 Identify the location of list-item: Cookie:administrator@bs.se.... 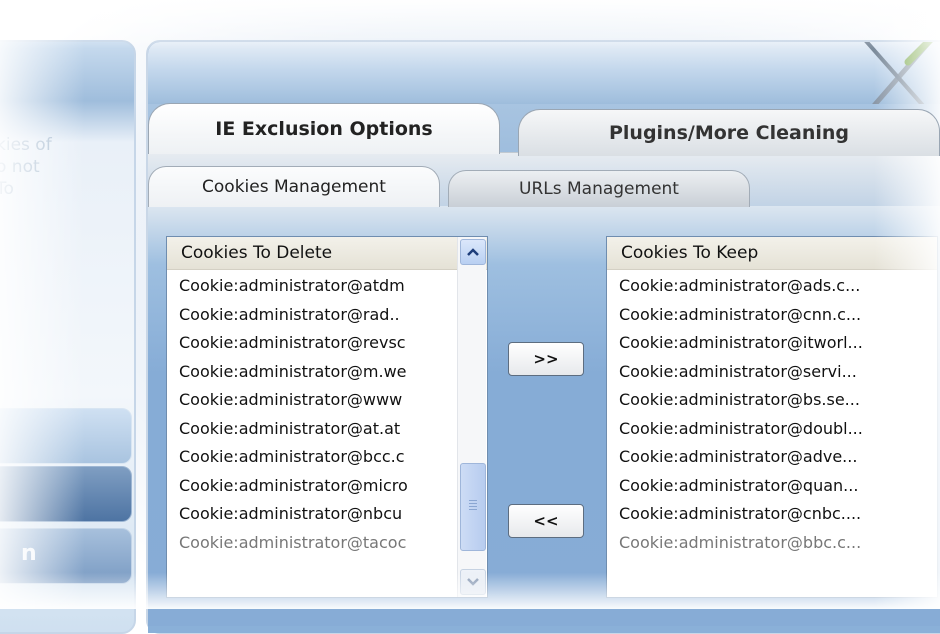
(772, 400).